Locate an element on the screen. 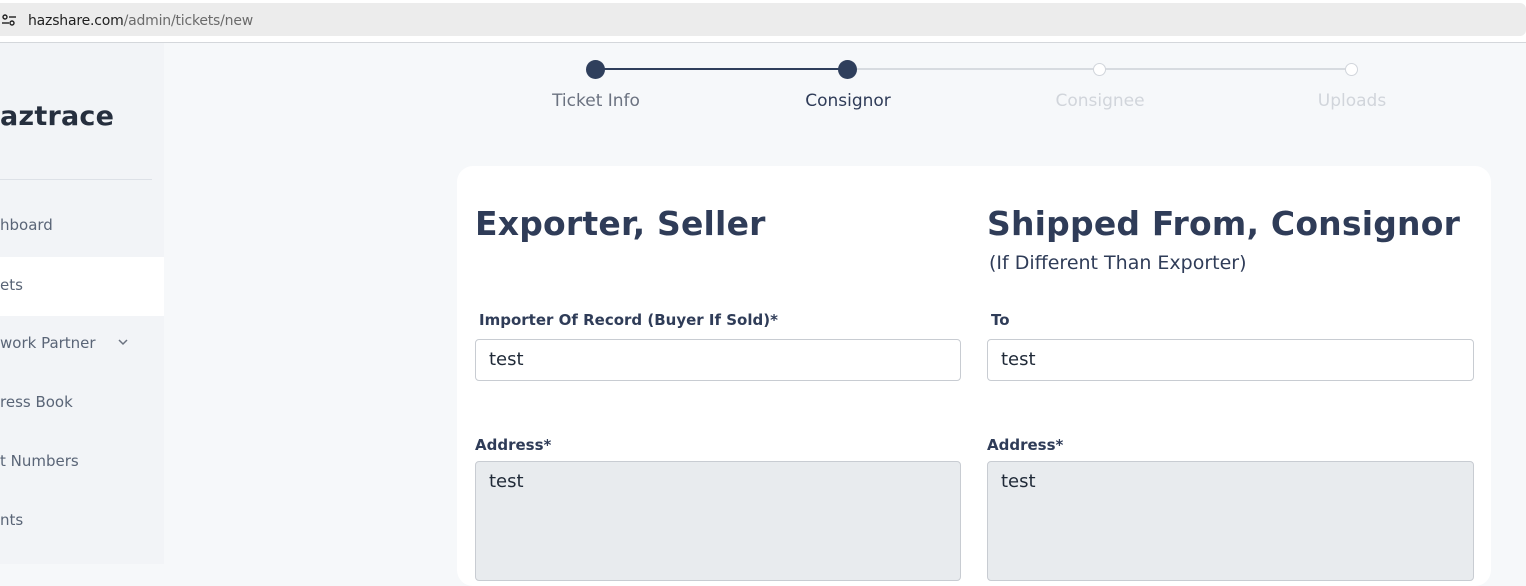  stepper-connector-complete is located at coordinates (722, 69).